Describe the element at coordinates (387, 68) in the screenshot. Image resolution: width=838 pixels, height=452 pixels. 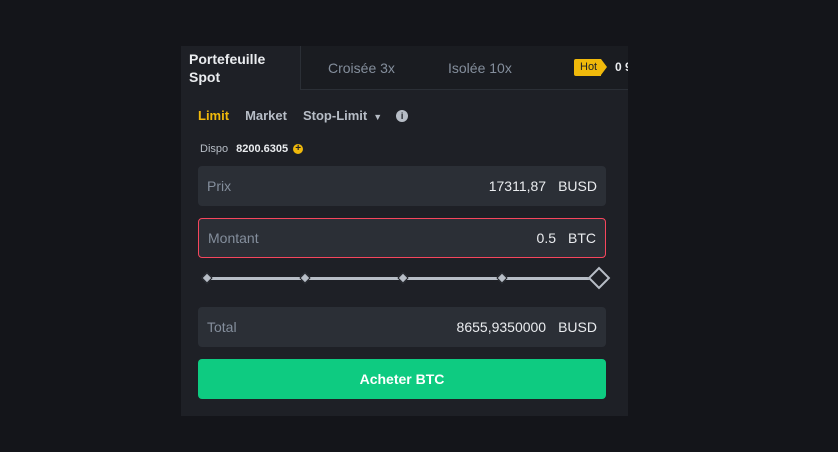
I see `tab-cross-leverage: 3x` at that location.